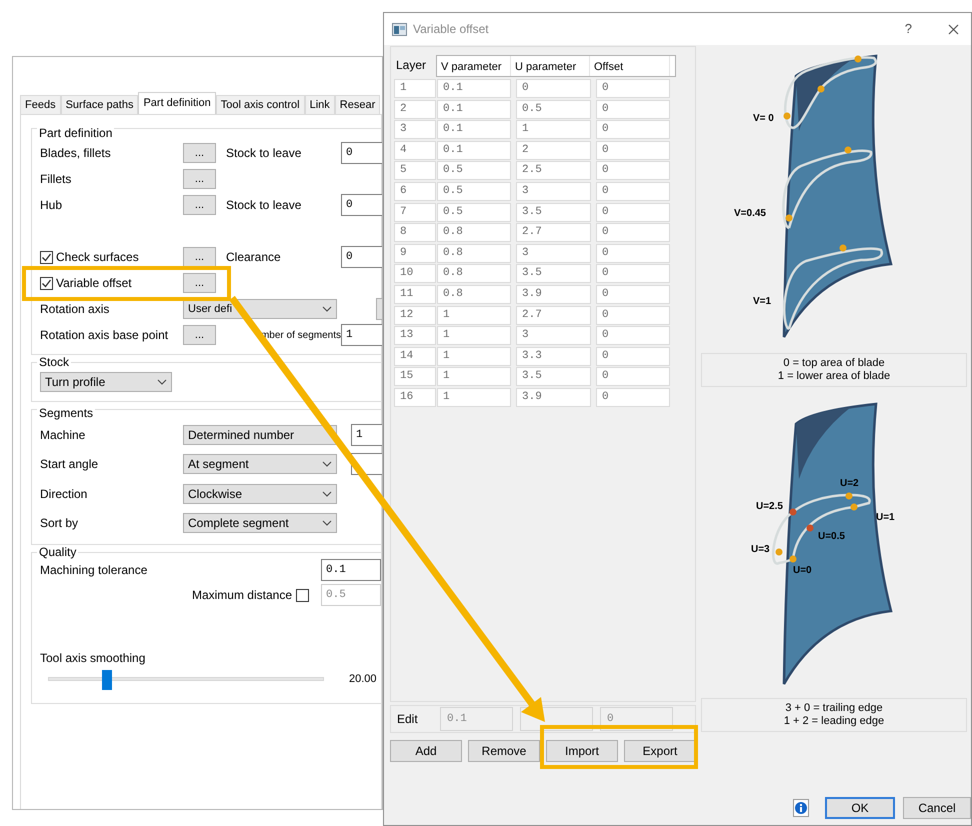 This screenshot has width=972, height=826. I want to click on table-cell: 2.5, so click(553, 170).